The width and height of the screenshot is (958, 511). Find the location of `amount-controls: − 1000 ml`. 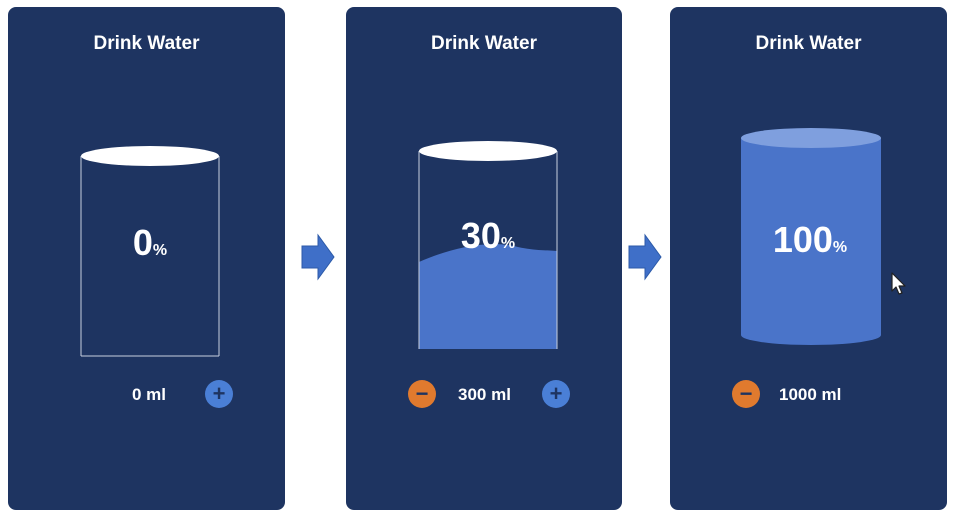

amount-controls: − 1000 ml is located at coordinates (808, 396).